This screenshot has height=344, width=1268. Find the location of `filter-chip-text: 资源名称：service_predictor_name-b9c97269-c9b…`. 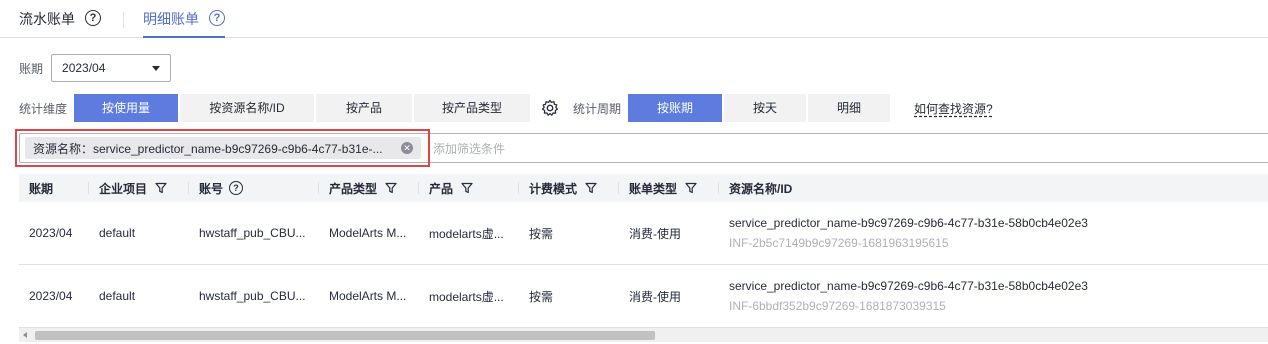

filter-chip-text: 资源名称：service_predictor_name-b9c97269-c9b… is located at coordinates (208, 148).